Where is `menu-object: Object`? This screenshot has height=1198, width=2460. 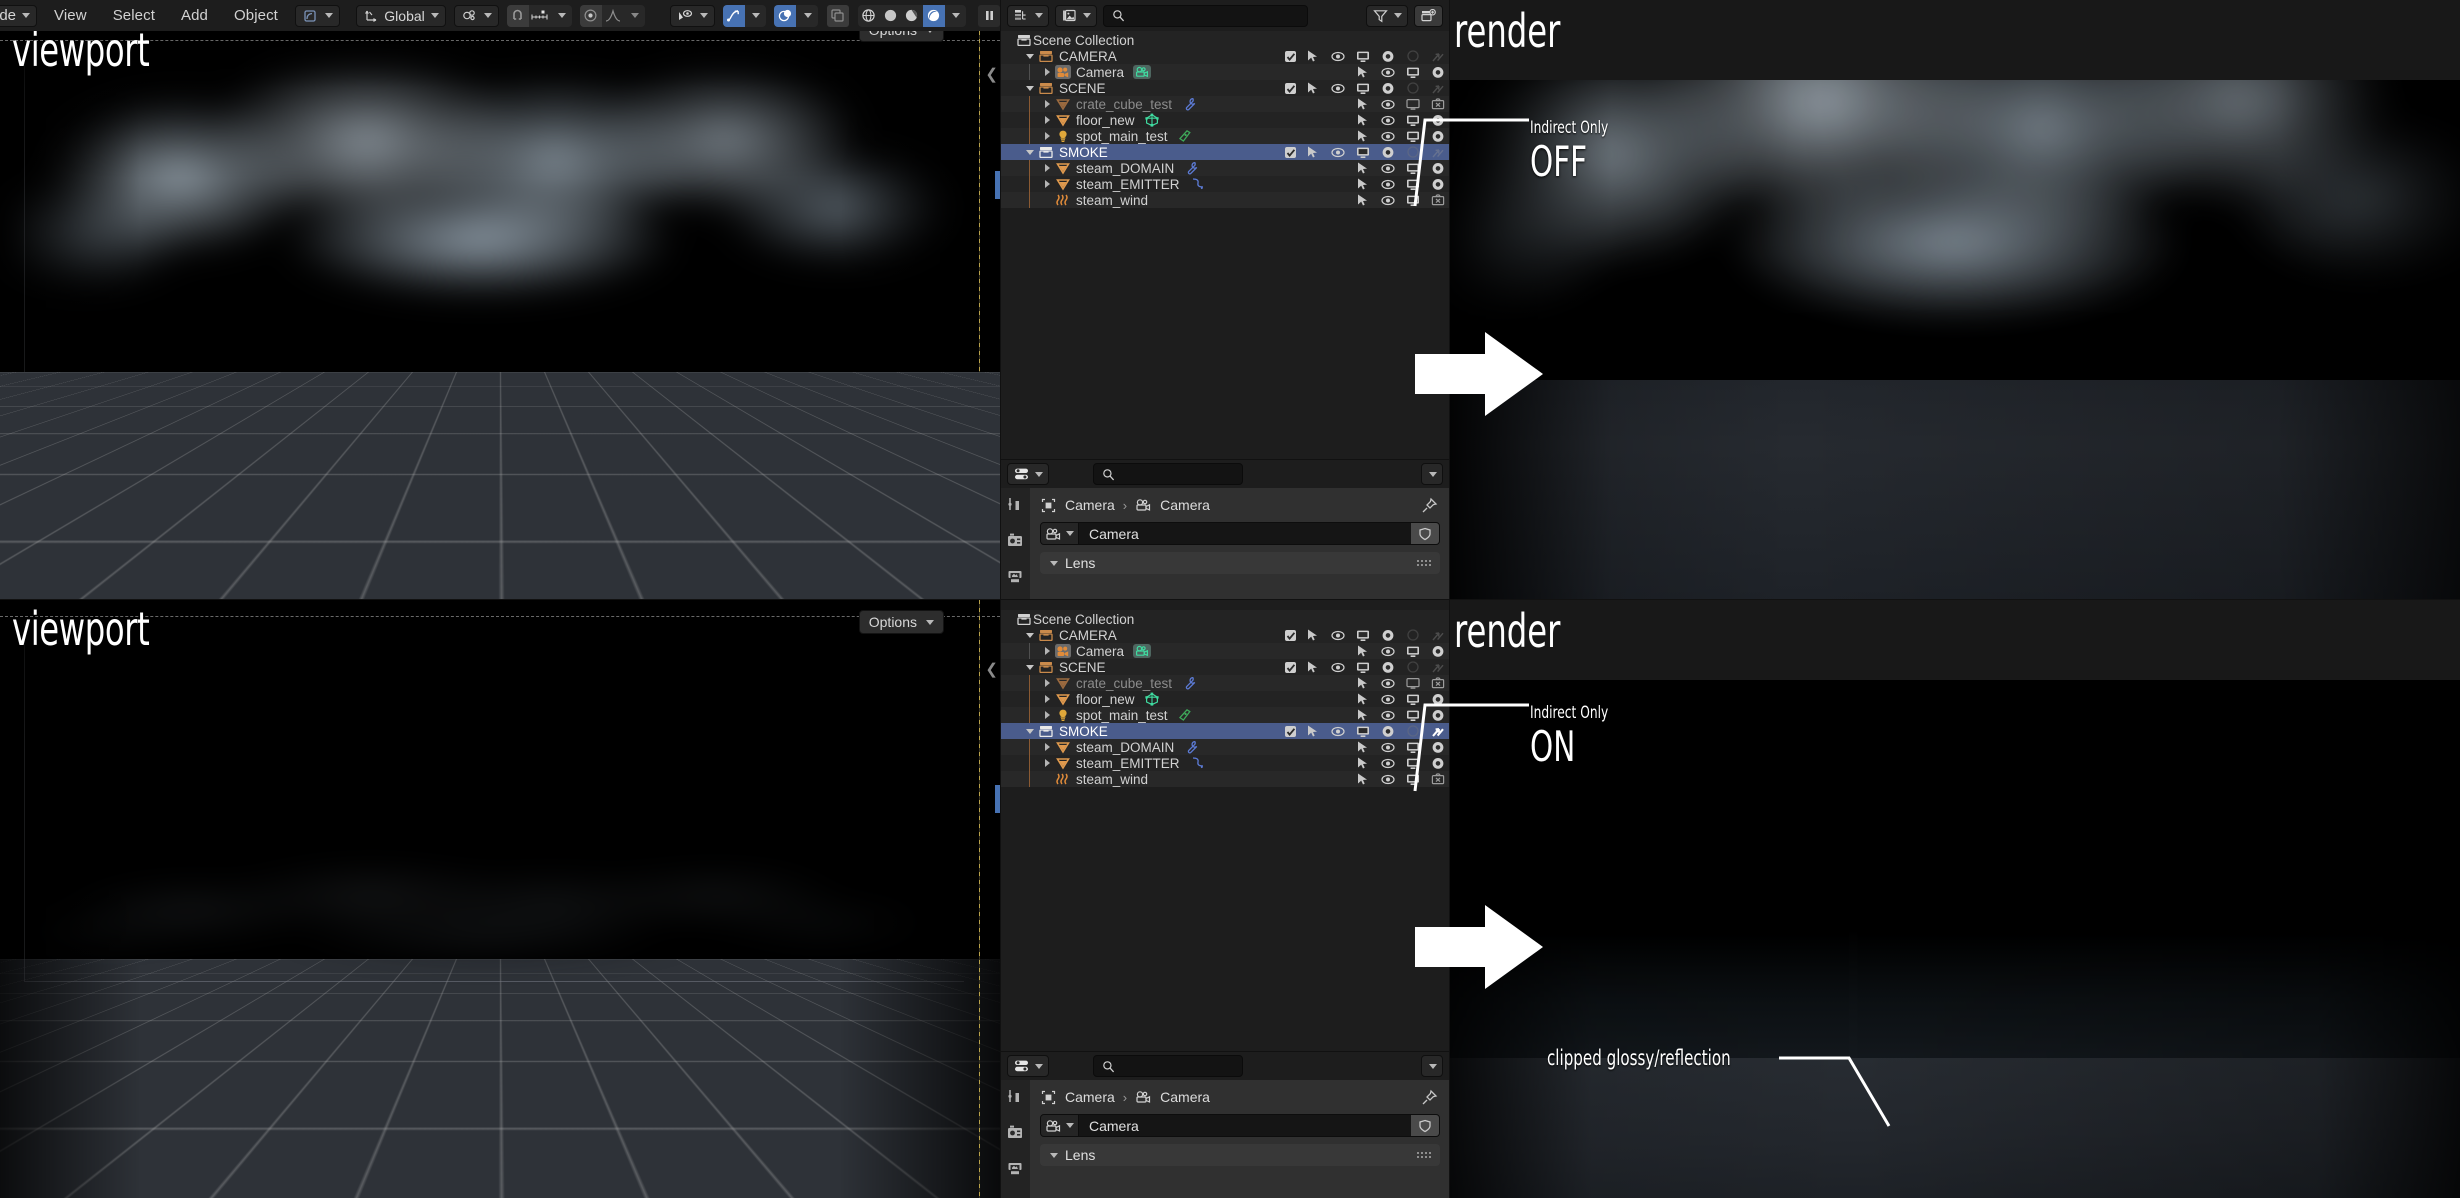 menu-object: Object is located at coordinates (256, 15).